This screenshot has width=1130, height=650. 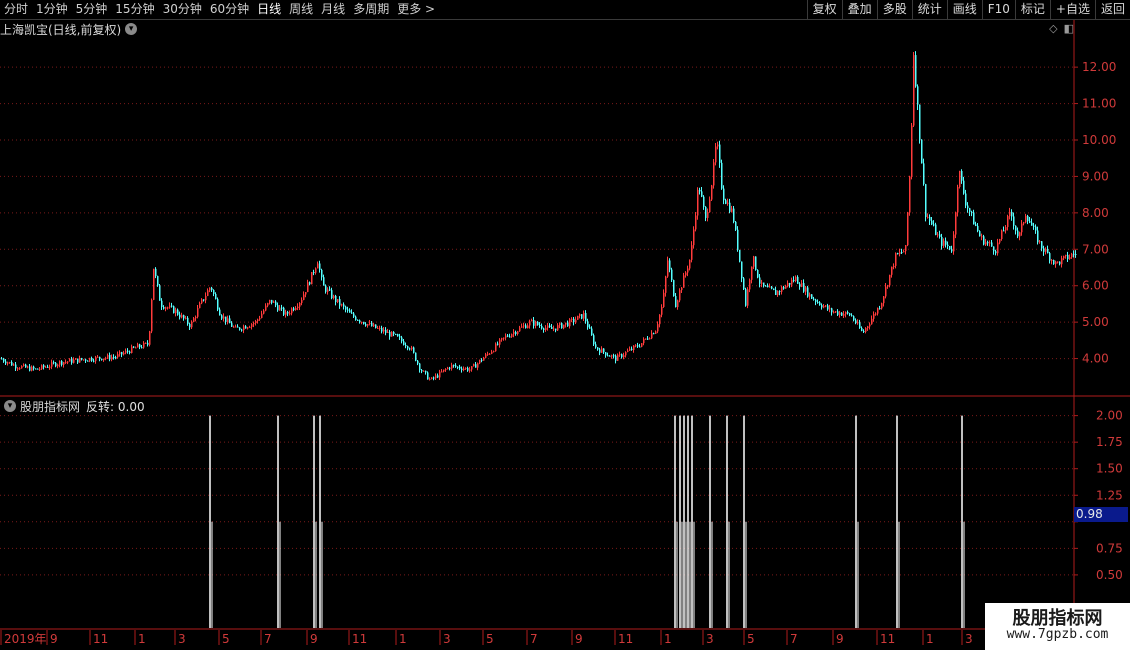 What do you see at coordinates (1069, 28) in the screenshot?
I see `window-toggle-icon: ◧` at bounding box center [1069, 28].